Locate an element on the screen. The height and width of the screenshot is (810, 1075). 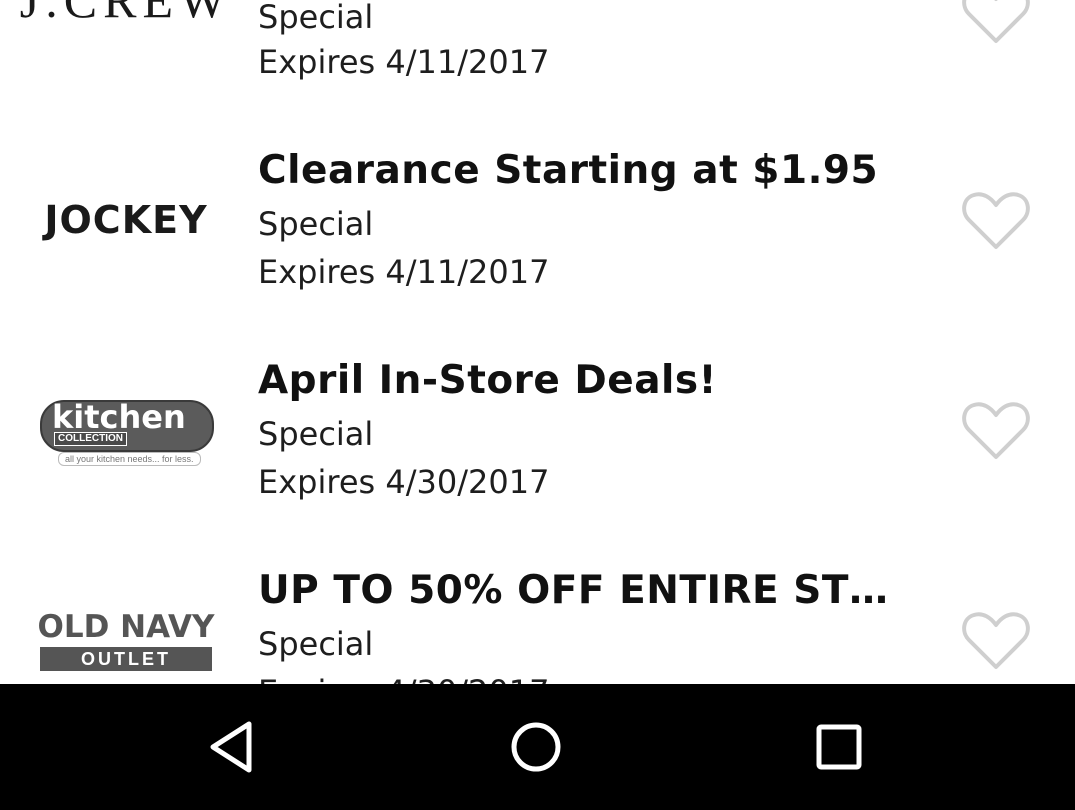
brand-logo-text: JOCKEY is located at coordinates (126, 220).